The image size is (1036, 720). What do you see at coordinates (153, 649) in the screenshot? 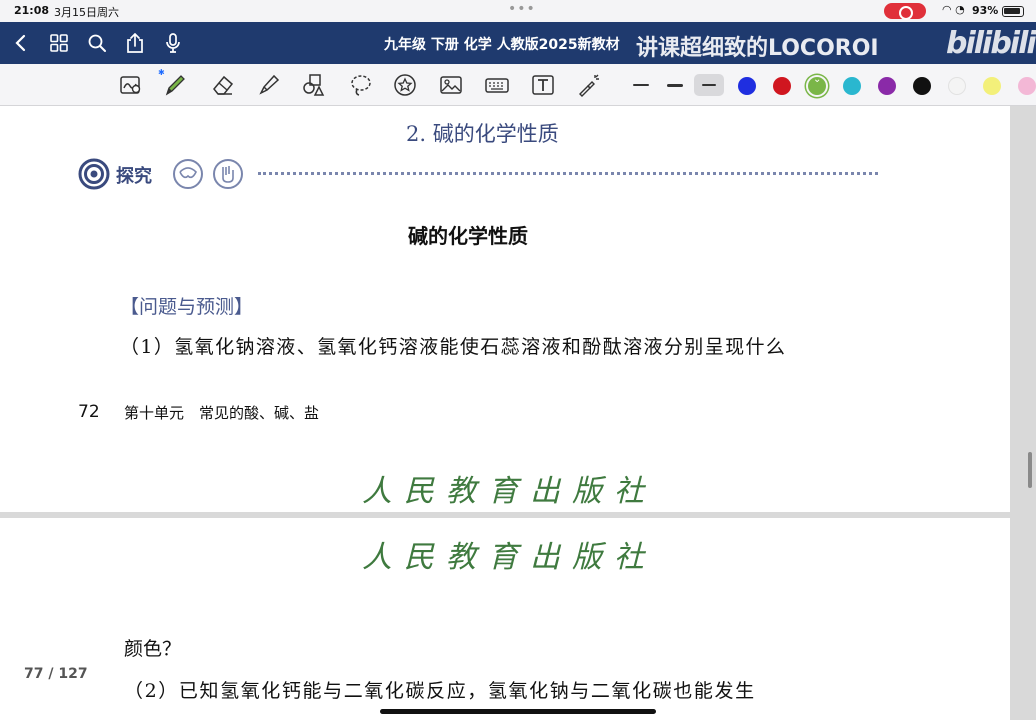
I see `paragraph-continued: 颜色？` at bounding box center [153, 649].